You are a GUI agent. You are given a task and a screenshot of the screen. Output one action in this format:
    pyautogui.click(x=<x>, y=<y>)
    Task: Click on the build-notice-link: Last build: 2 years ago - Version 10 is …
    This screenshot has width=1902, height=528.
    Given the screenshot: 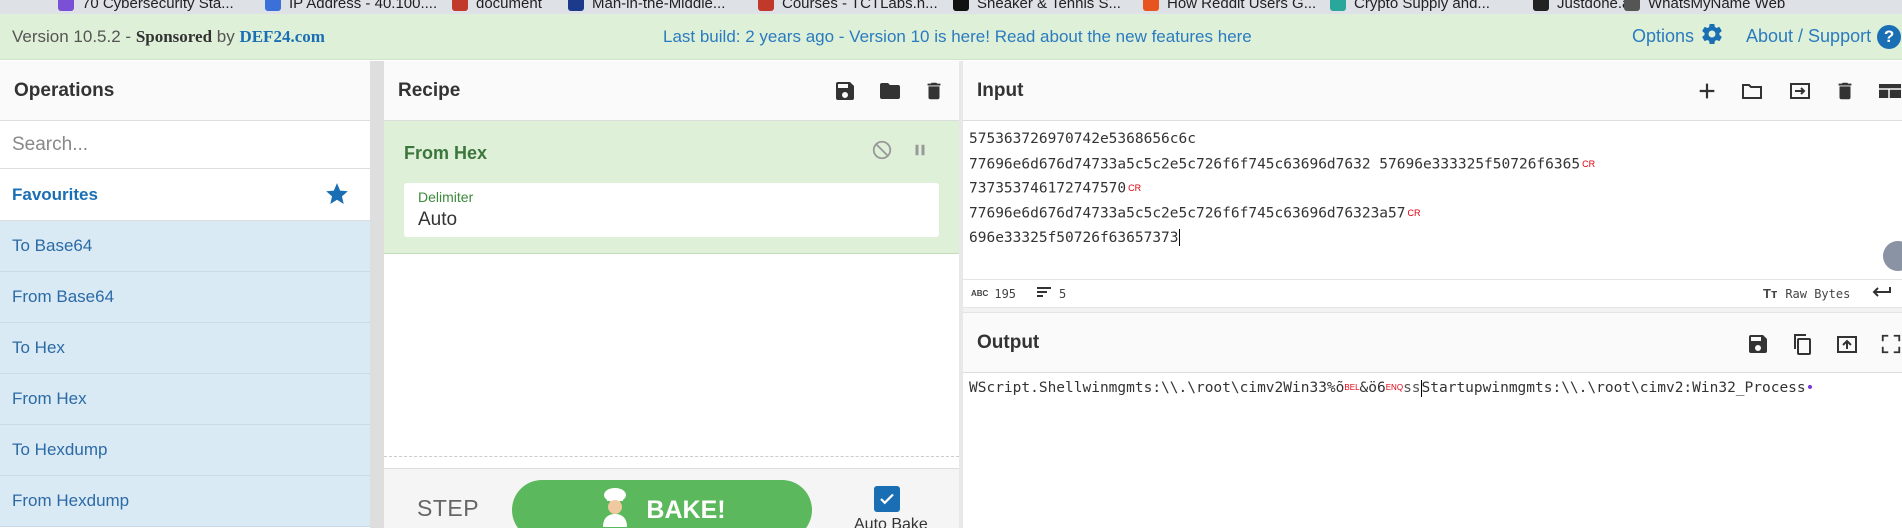 What is the action you would take?
    pyautogui.click(x=957, y=37)
    